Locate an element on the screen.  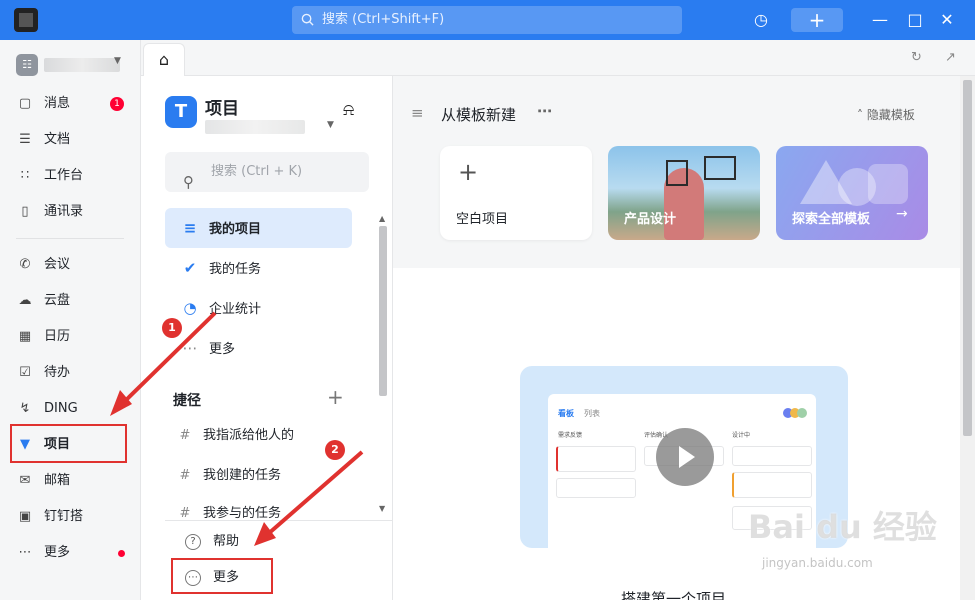
watermark-logo: Bai du 经验 is located at coordinates (842, 527).